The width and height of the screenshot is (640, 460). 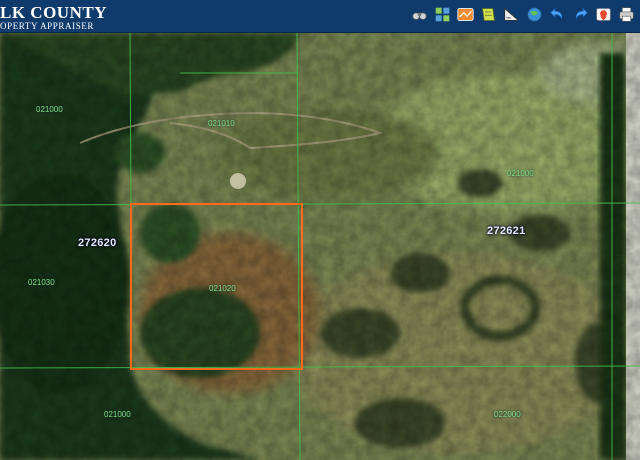 I want to click on measure-button, so click(x=511, y=14).